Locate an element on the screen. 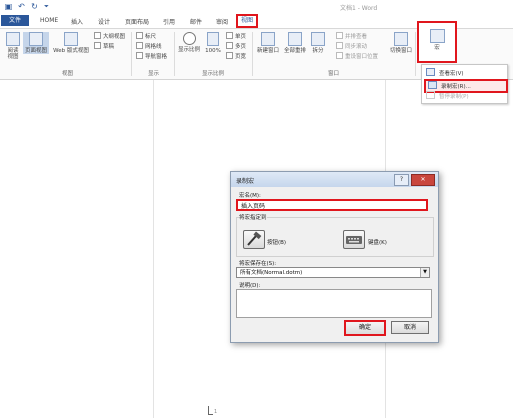 This screenshot has height=418, width=513. record-macro-icon is located at coordinates (432, 85).